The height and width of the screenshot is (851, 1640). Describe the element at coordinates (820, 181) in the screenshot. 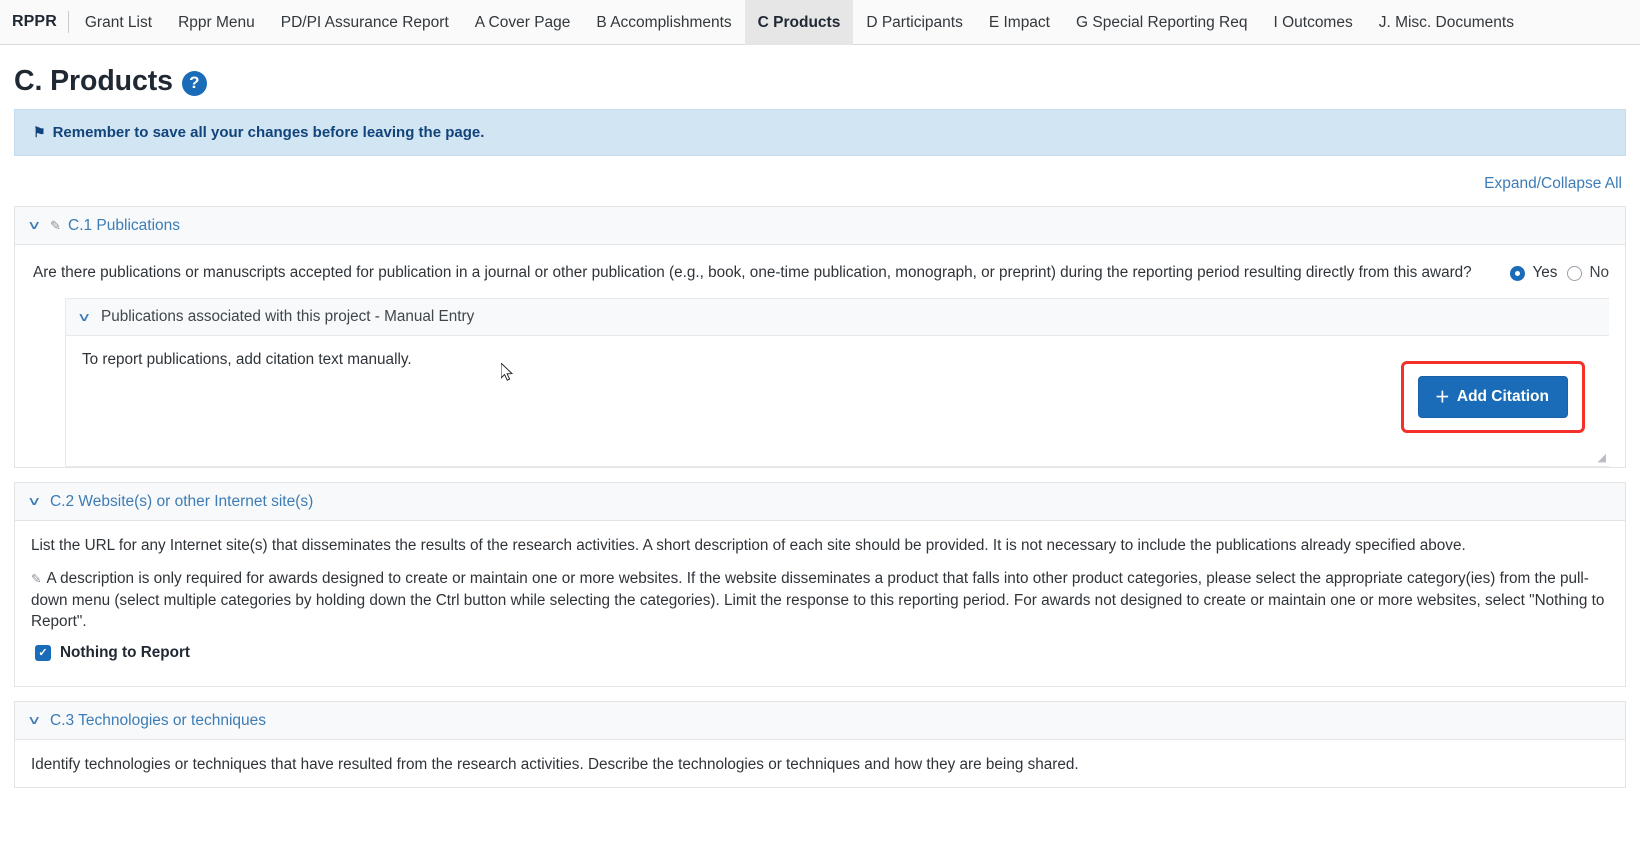

I see `expand-collapse-row: Expand/Collapse All` at that location.